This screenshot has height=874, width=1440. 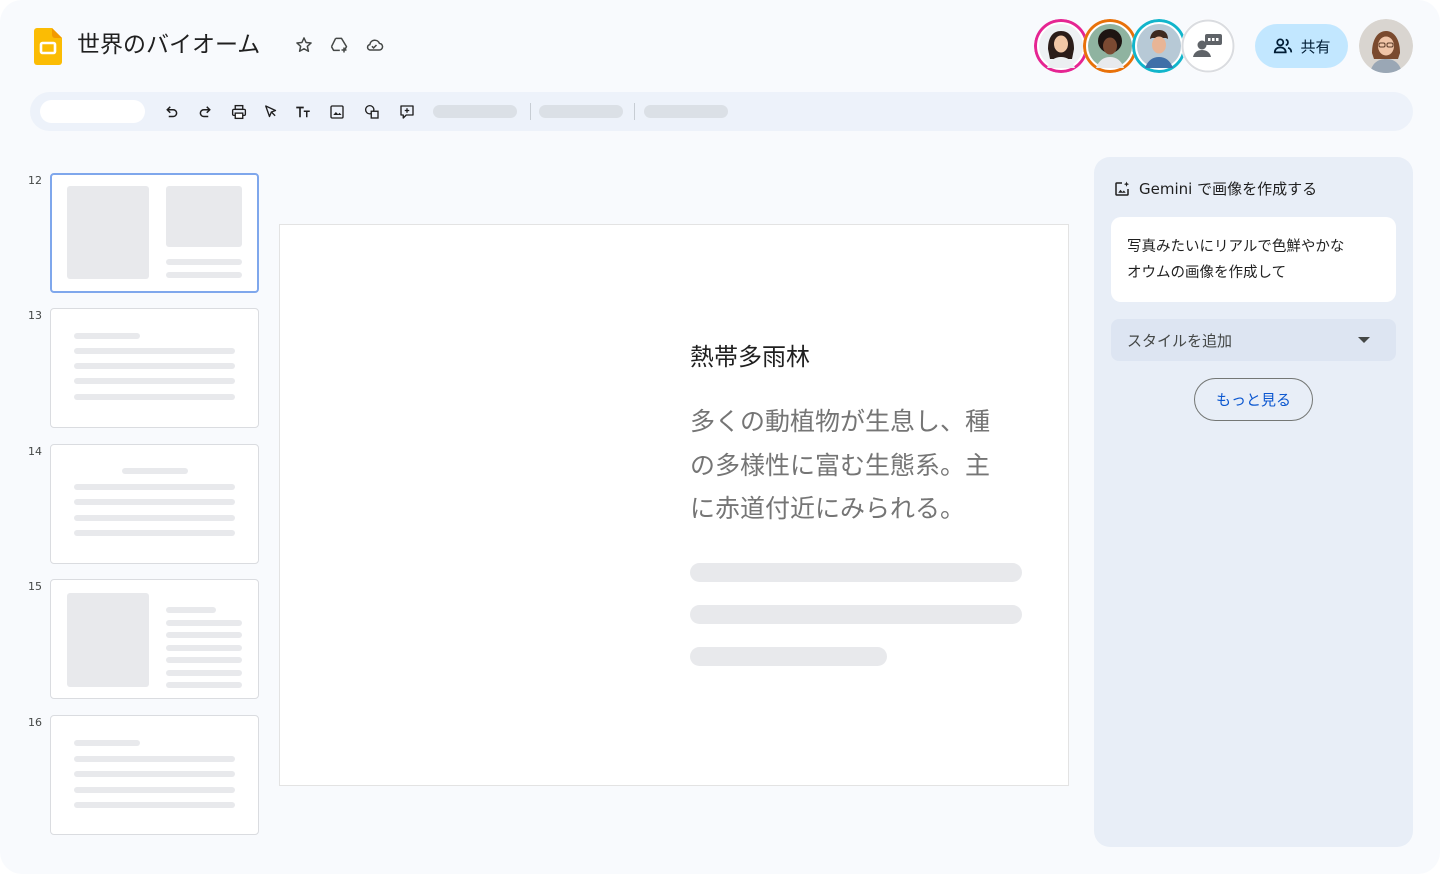 I want to click on slide-number: 16, so click(x=35, y=722).